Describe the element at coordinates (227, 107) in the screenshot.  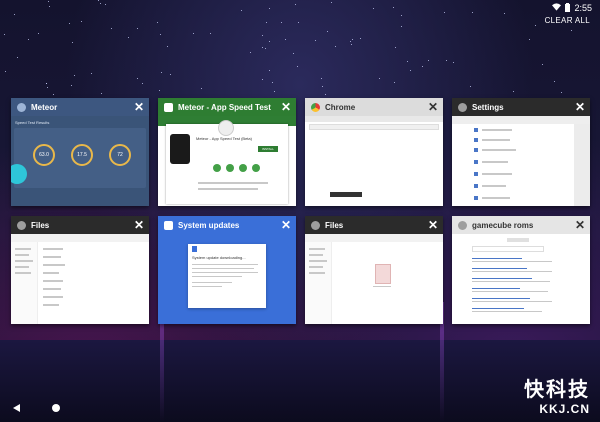
I see `card-header: Meteor - App Speed Test ✕` at that location.